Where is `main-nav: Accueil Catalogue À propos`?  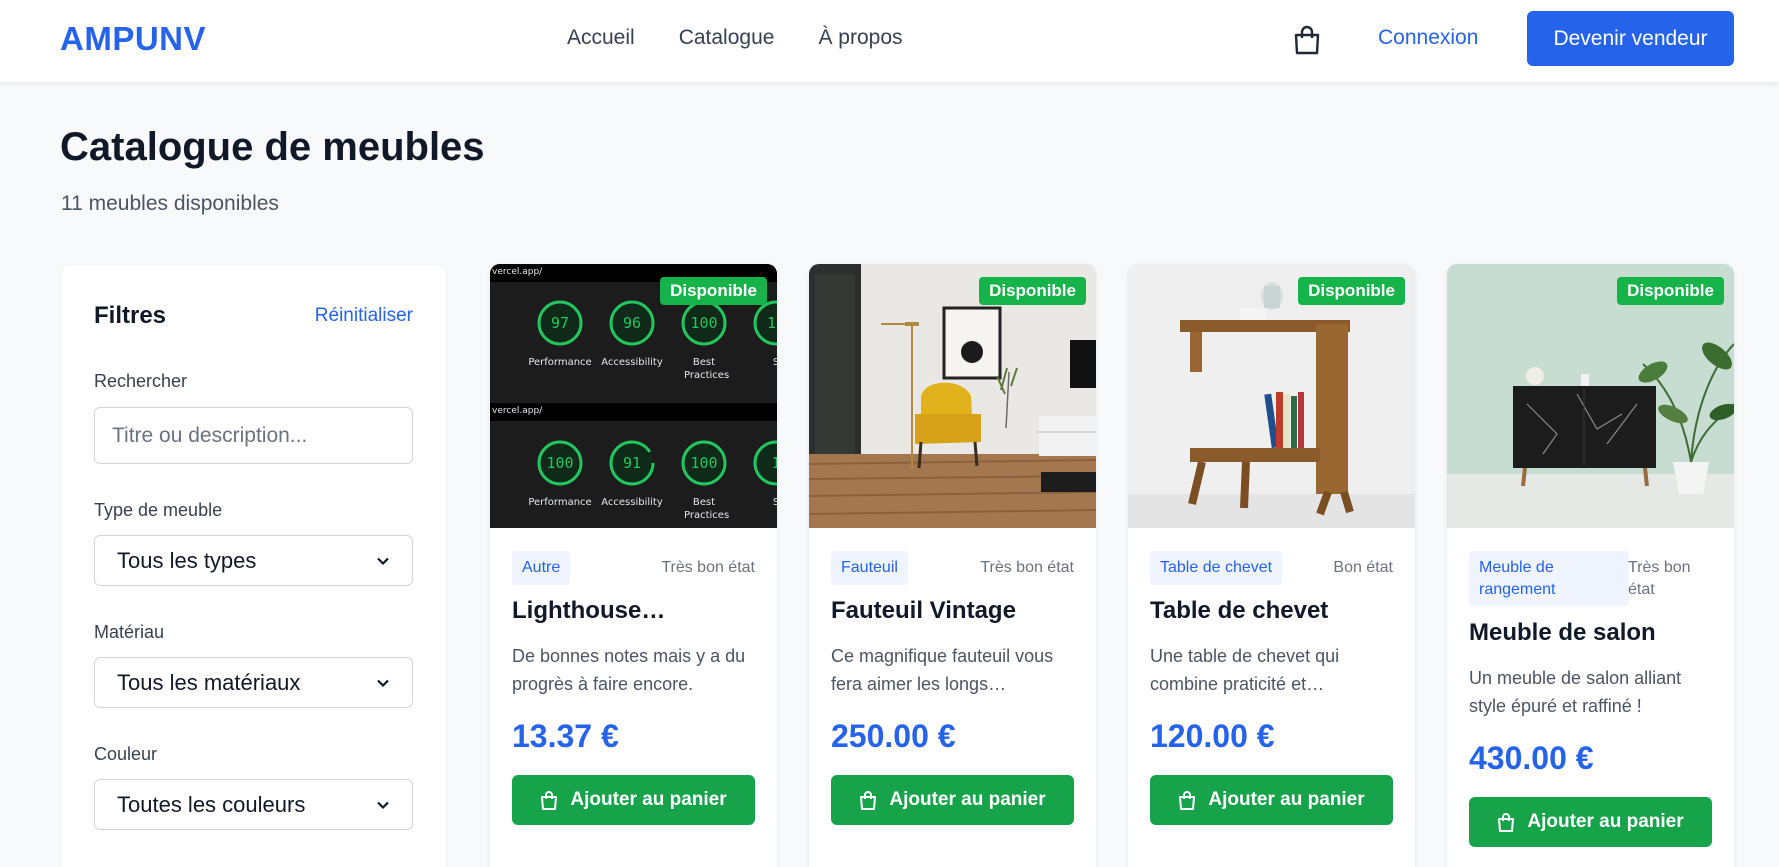 main-nav: Accueil Catalogue À propos is located at coordinates (735, 38).